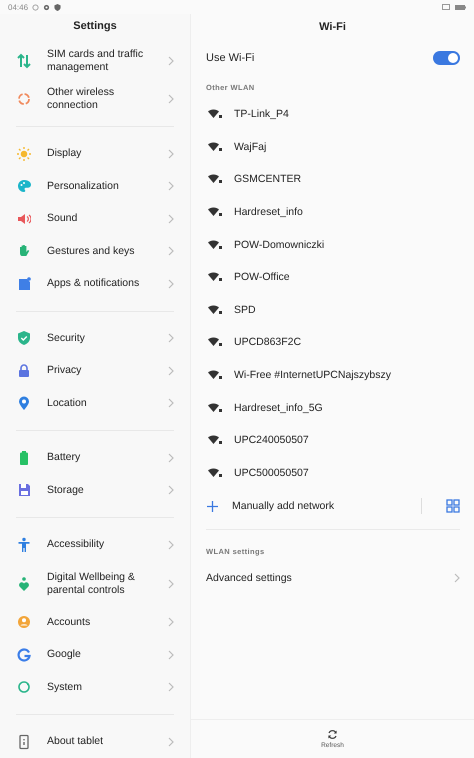 This screenshot has height=758, width=474. What do you see at coordinates (24, 60) in the screenshot?
I see `arrows-icon` at bounding box center [24, 60].